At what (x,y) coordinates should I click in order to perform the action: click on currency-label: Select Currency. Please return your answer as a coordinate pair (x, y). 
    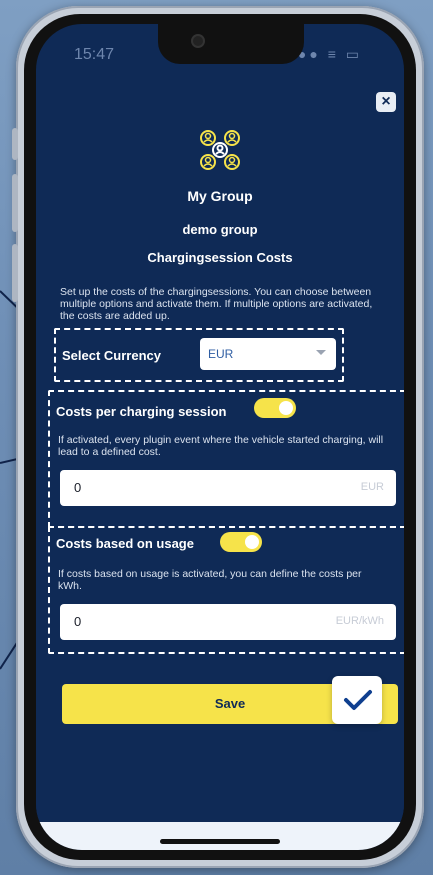
    Looking at the image, I should click on (111, 355).